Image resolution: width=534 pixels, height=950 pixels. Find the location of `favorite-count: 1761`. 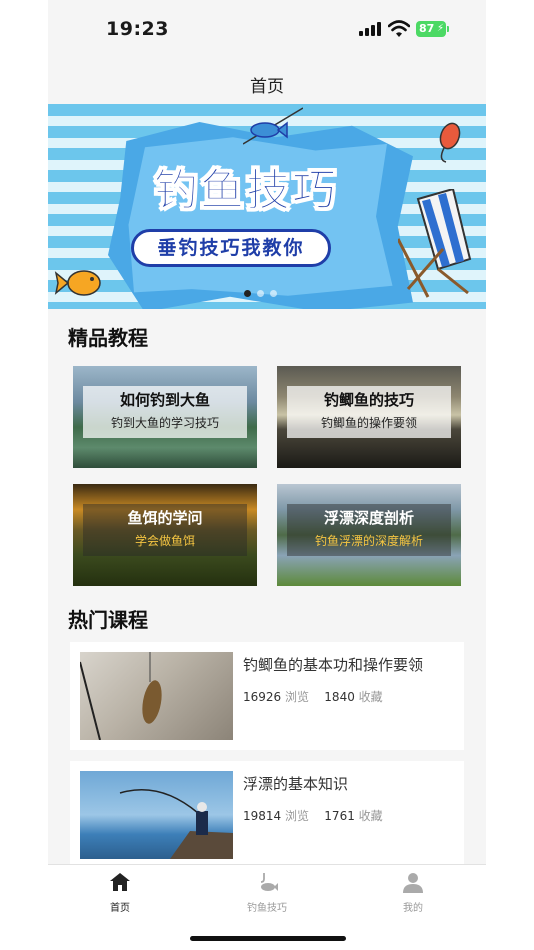

favorite-count: 1761 is located at coordinates (339, 816).